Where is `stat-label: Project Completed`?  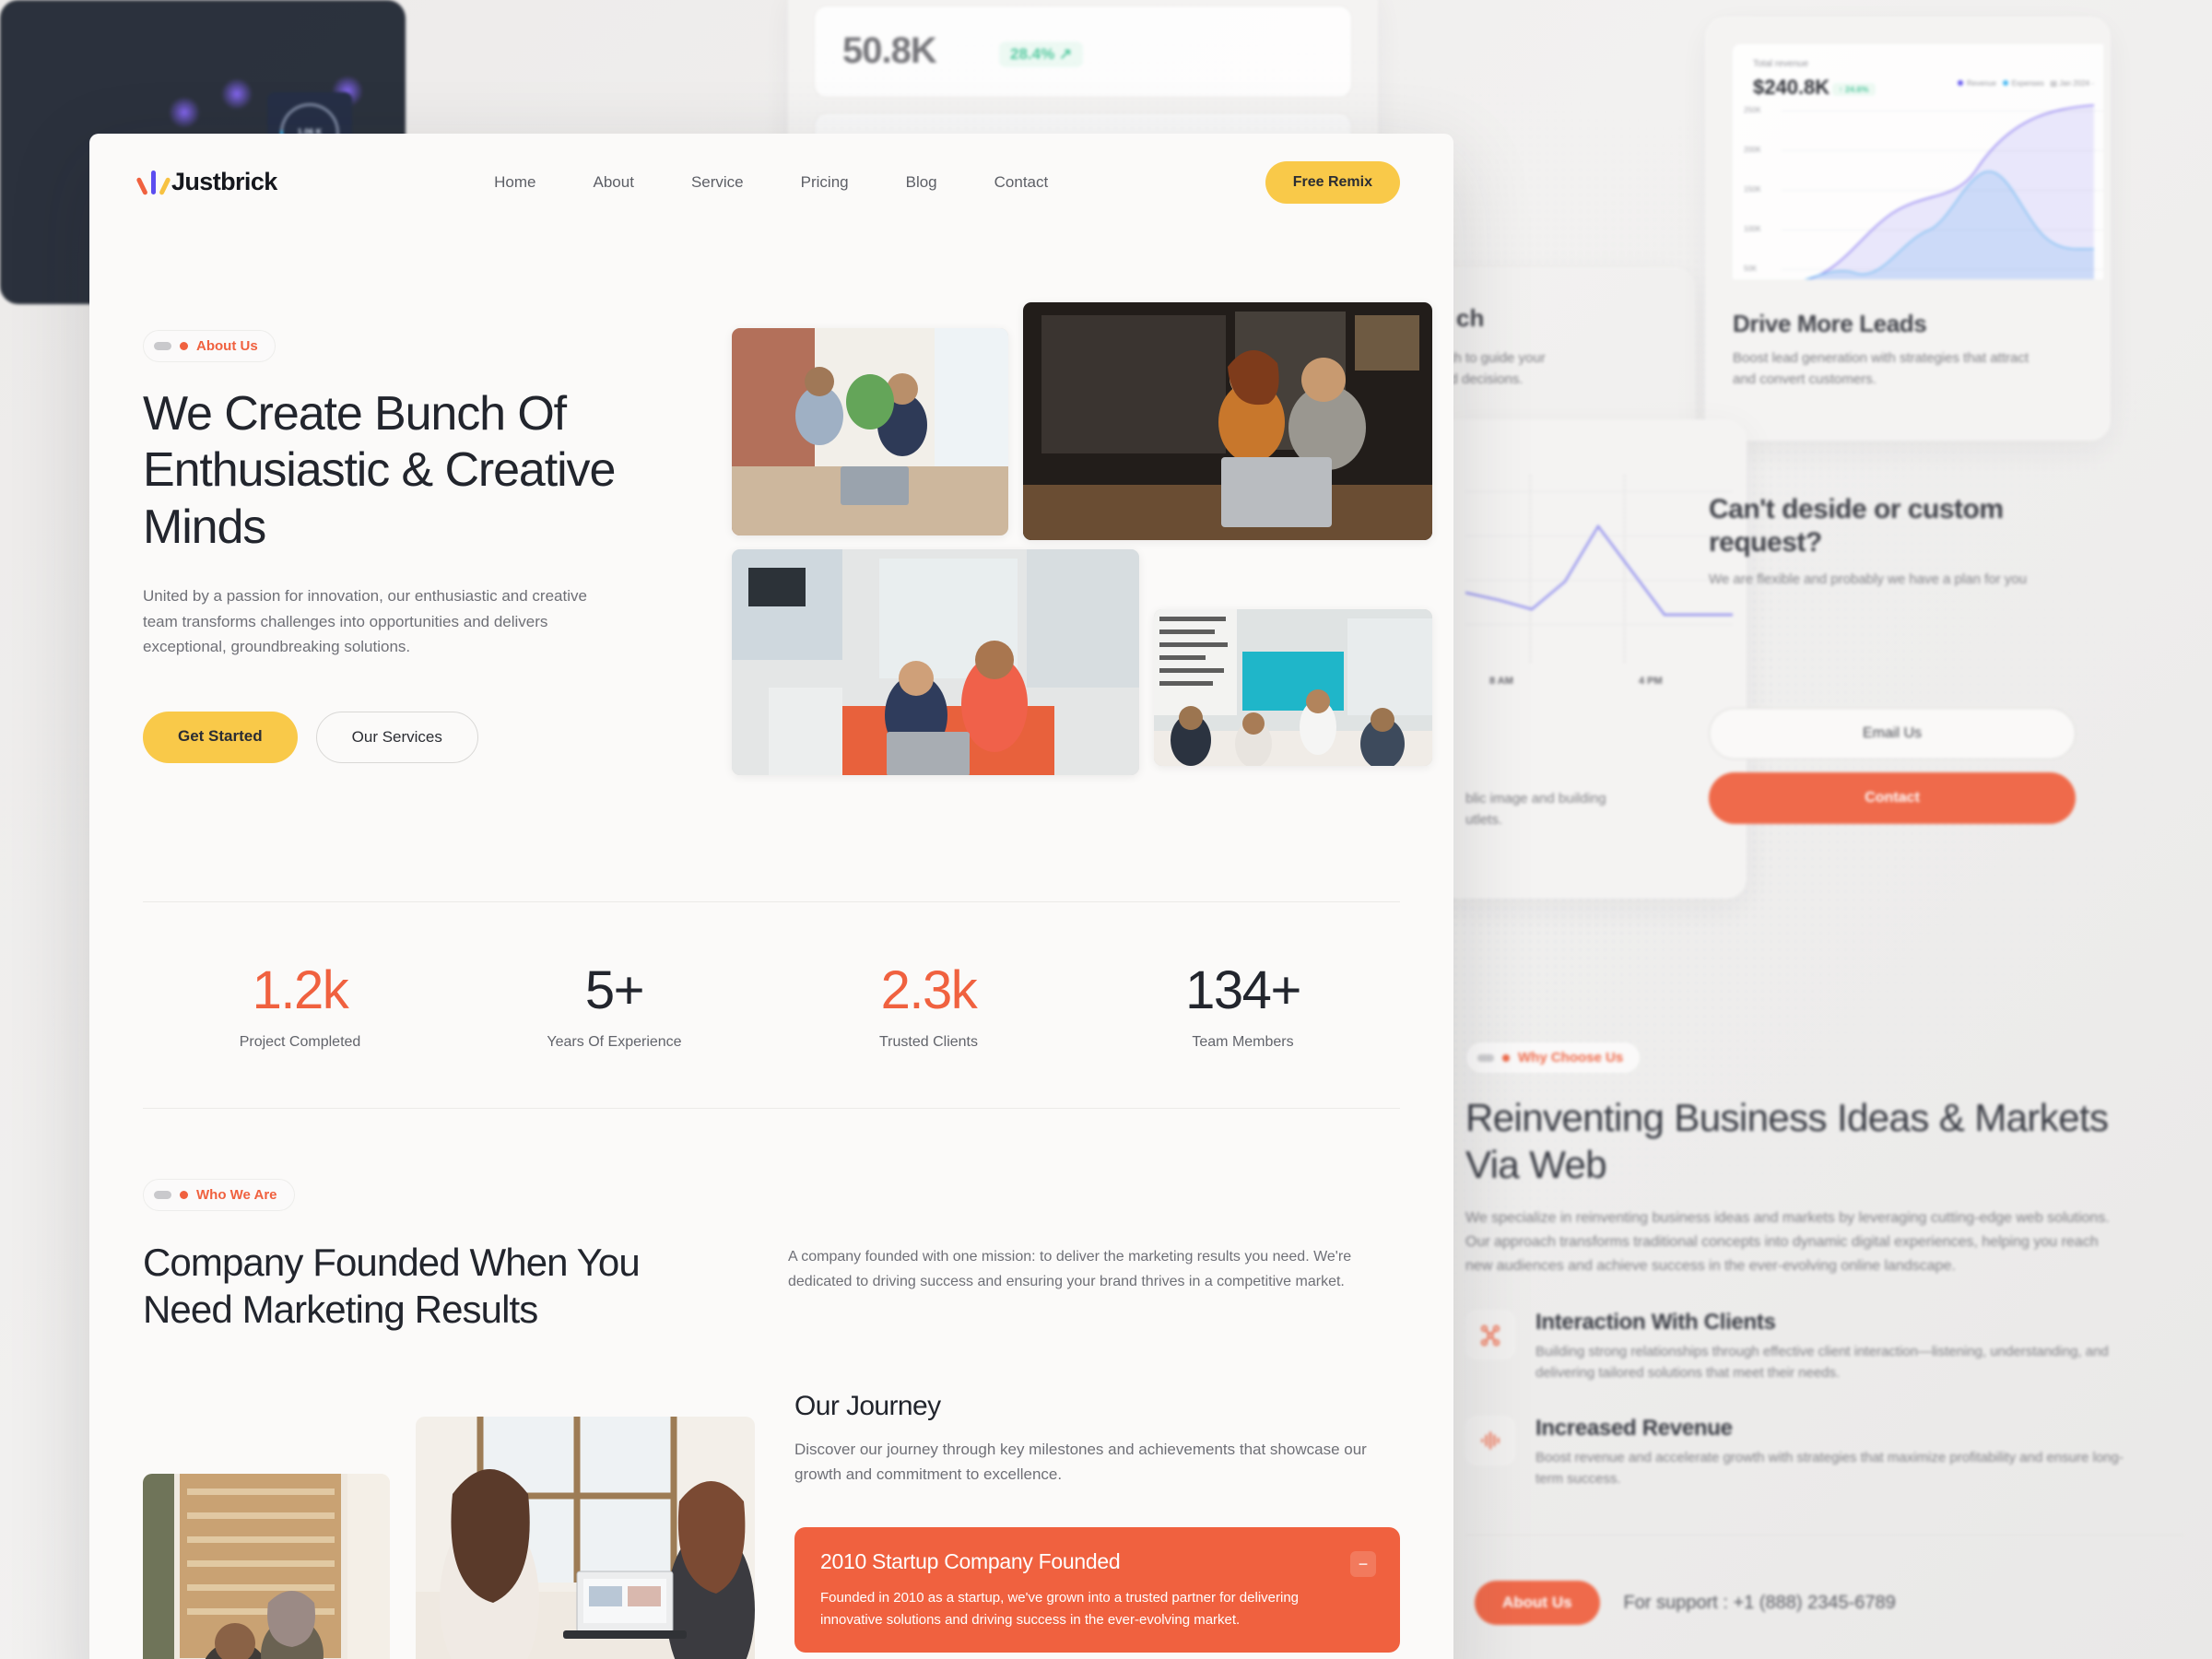 stat-label: Project Completed is located at coordinates (300, 1041).